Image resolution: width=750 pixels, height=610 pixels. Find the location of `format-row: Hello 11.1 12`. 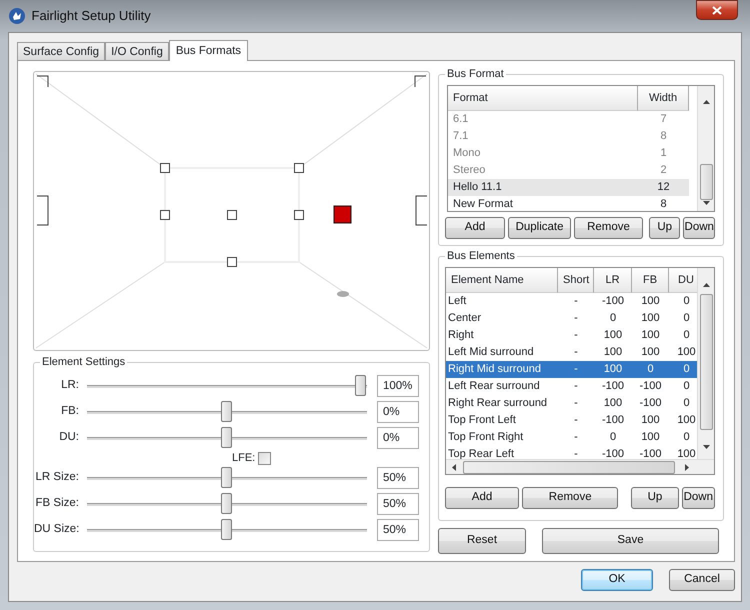

format-row: Hello 11.1 12 is located at coordinates (568, 187).